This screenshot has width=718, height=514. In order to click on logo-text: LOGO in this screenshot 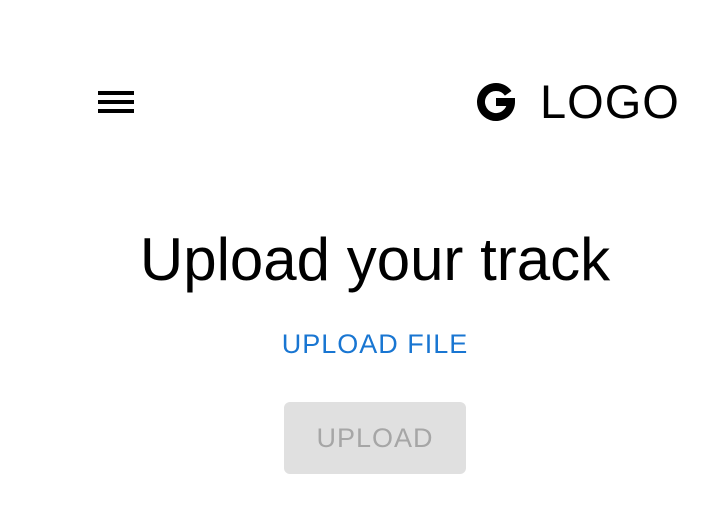, I will do `click(610, 101)`.